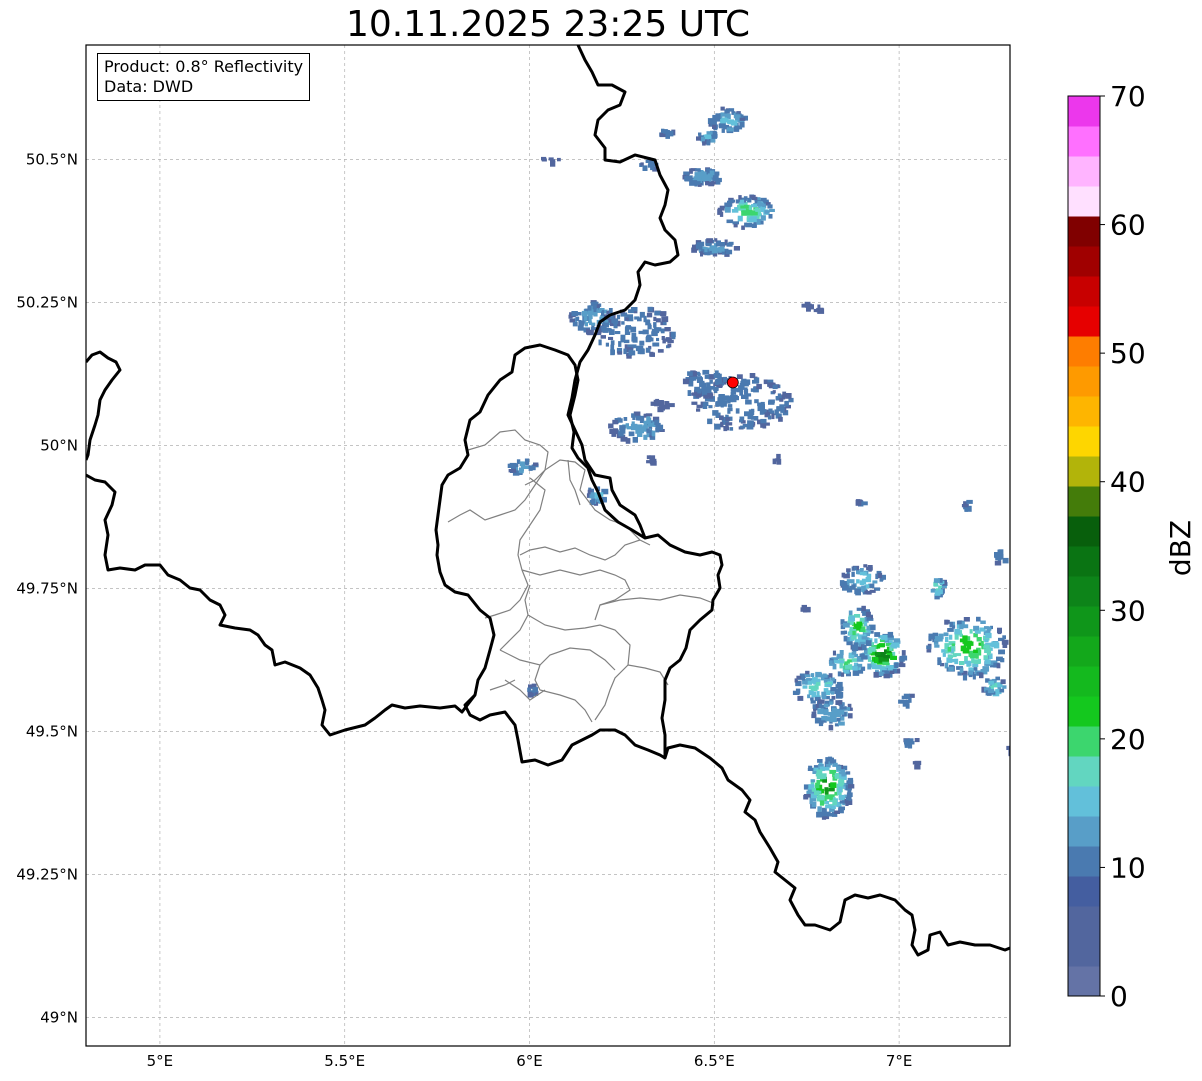 The height and width of the screenshot is (1081, 1202). What do you see at coordinates (47, 302) in the screenshot?
I see `lat-tick-label: 50.25°N` at bounding box center [47, 302].